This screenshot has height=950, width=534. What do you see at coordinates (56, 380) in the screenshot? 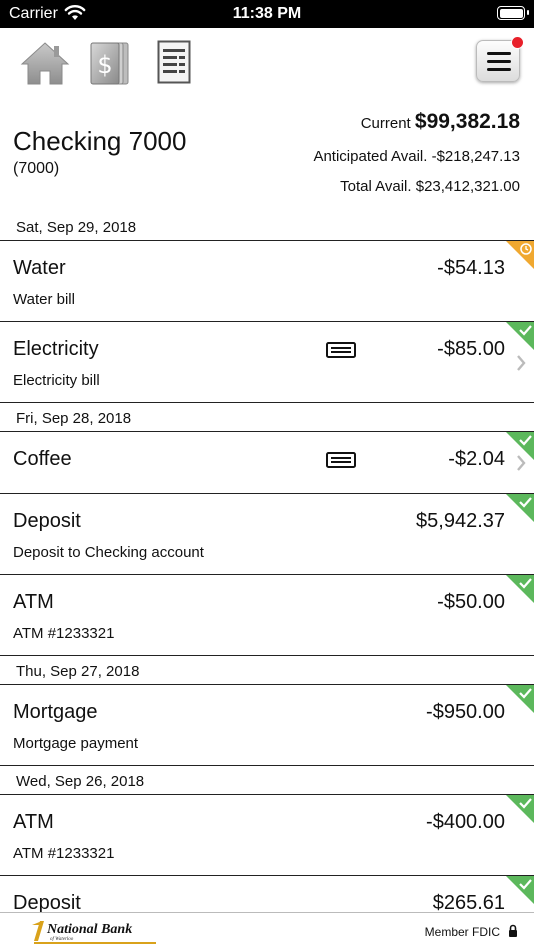
I see `transaction-description: Electricity bill` at bounding box center [56, 380].